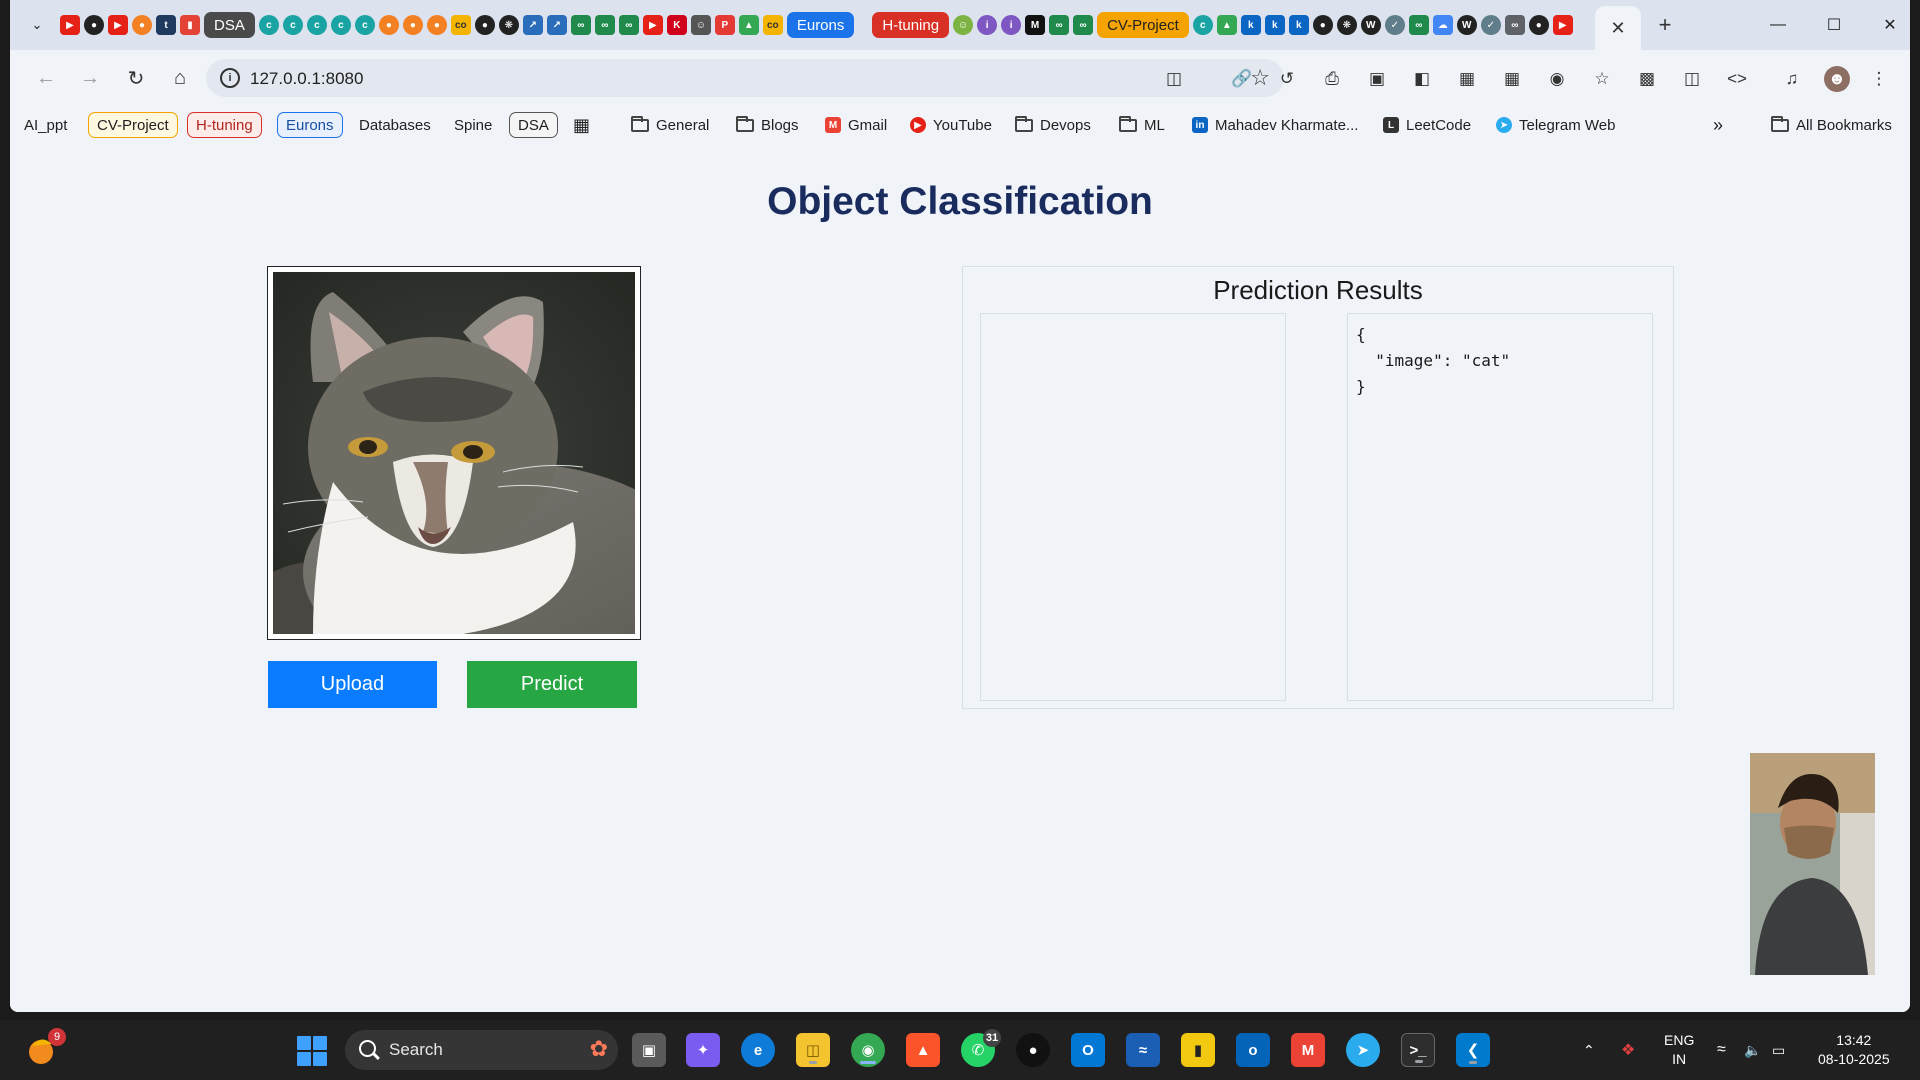  I want to click on maximize-icon: ☐, so click(1834, 25).